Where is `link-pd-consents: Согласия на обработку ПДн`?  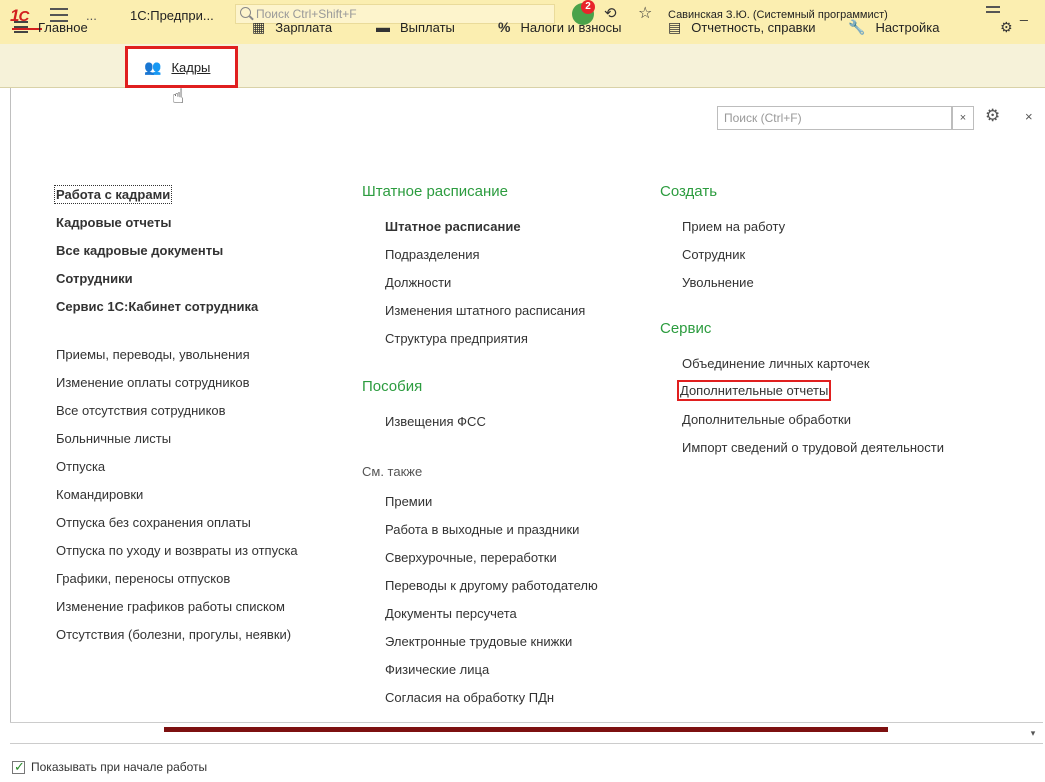
link-pd-consents: Согласия на обработку ПДн is located at coordinates (469, 697).